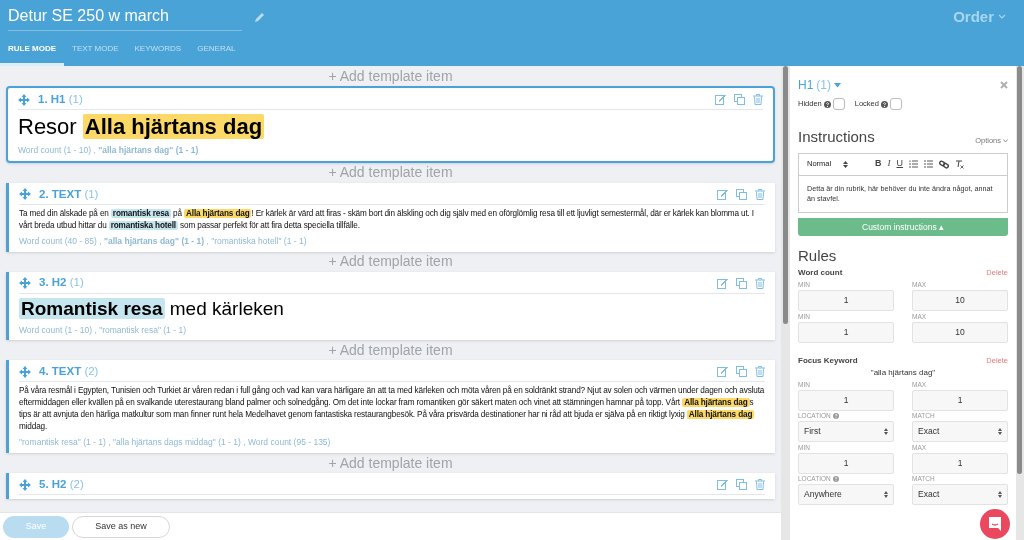  I want to click on paragraph-text: Ta med din älskade på en romantisk resa på Alla hjärtans dag ! Er kärlek är värd att firas - skäm bort din älskling och dig själv med en oförglömlig resa till ett ljuvligt semestermål, där er kärlek kan blomma ut. I vårt breda utbud hittar du romantiska hotell som passar perfekt för att fira detta speciella tillfälle., so click(387, 219).